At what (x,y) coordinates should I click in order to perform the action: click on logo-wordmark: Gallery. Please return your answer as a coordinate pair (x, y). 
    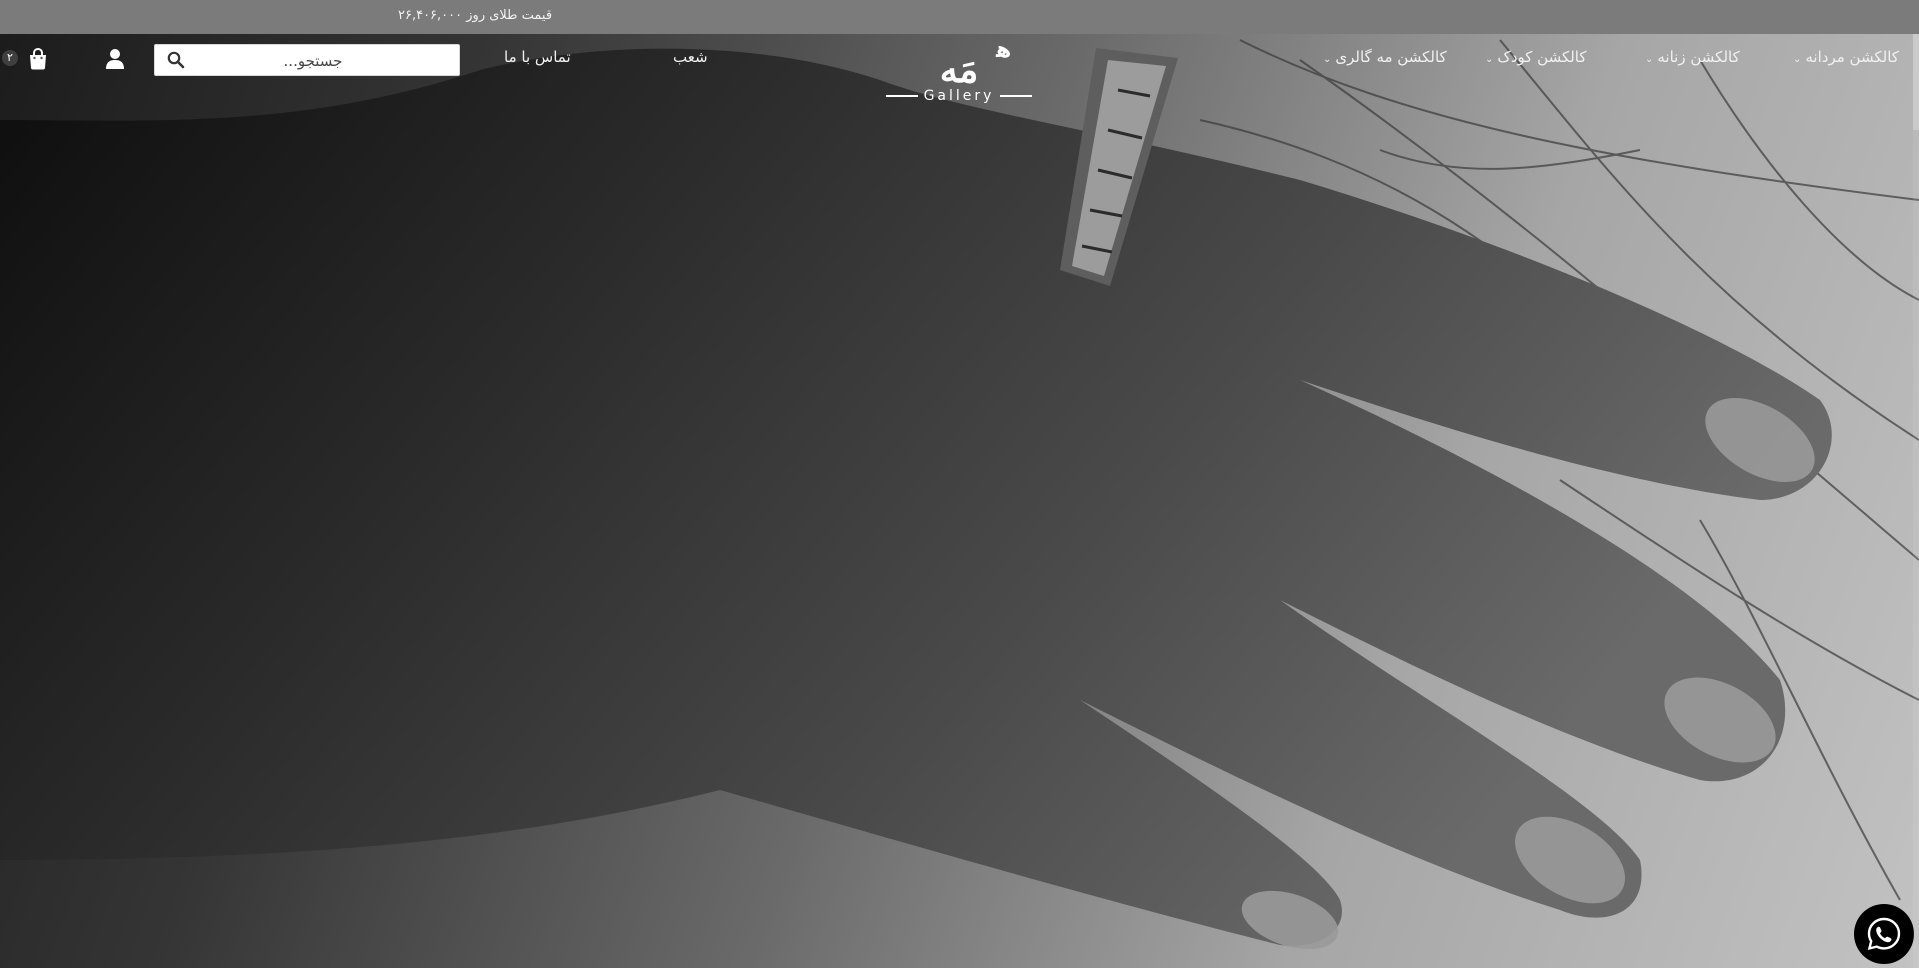
    Looking at the image, I should click on (959, 96).